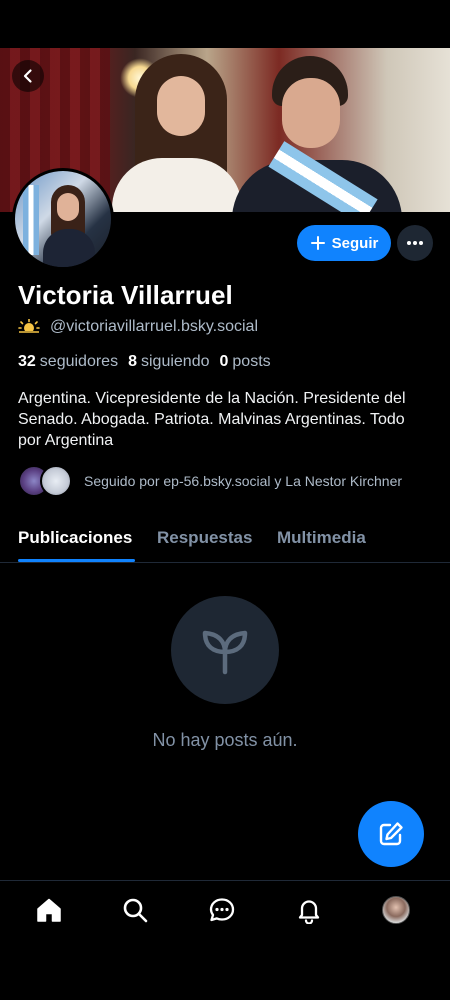 The width and height of the screenshot is (450, 1000). What do you see at coordinates (225, 740) in the screenshot?
I see `empty-state-message: No hay posts aún.` at bounding box center [225, 740].